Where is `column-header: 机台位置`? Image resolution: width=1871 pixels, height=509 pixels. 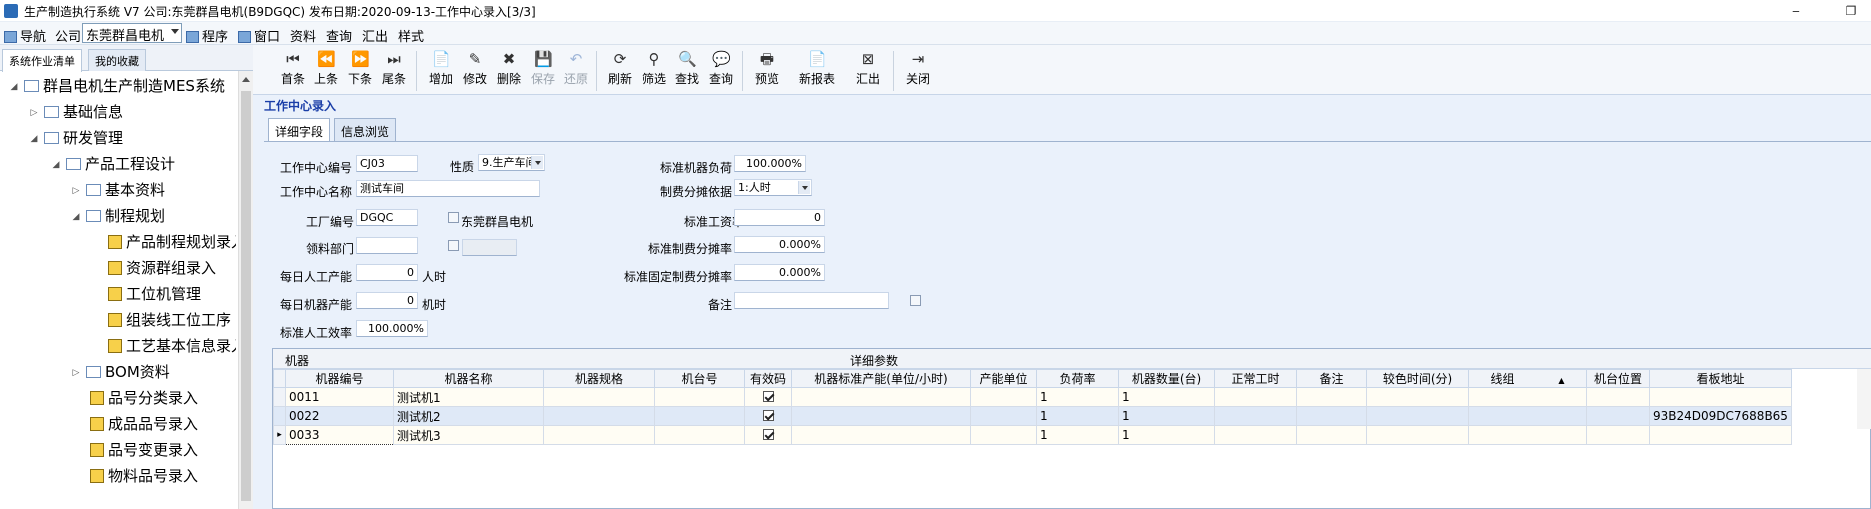 column-header: 机台位置 is located at coordinates (1618, 378).